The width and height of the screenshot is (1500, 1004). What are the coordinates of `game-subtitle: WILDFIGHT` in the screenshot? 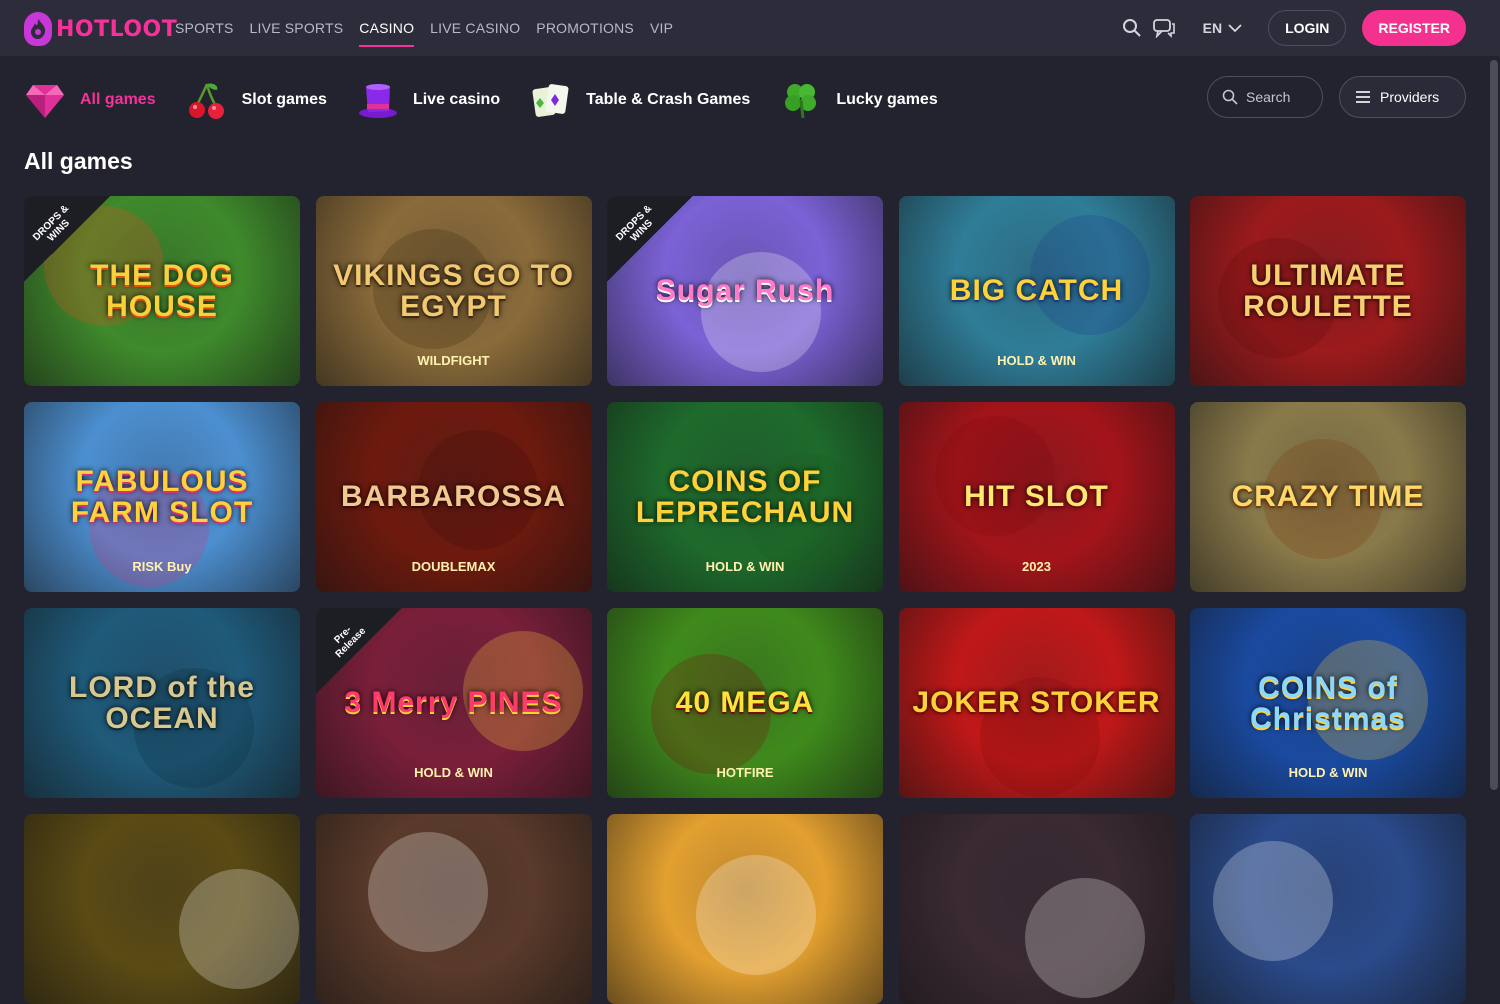 It's located at (453, 360).